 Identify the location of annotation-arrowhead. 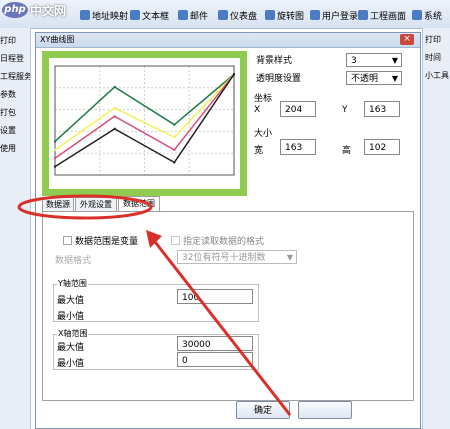
(154, 239).